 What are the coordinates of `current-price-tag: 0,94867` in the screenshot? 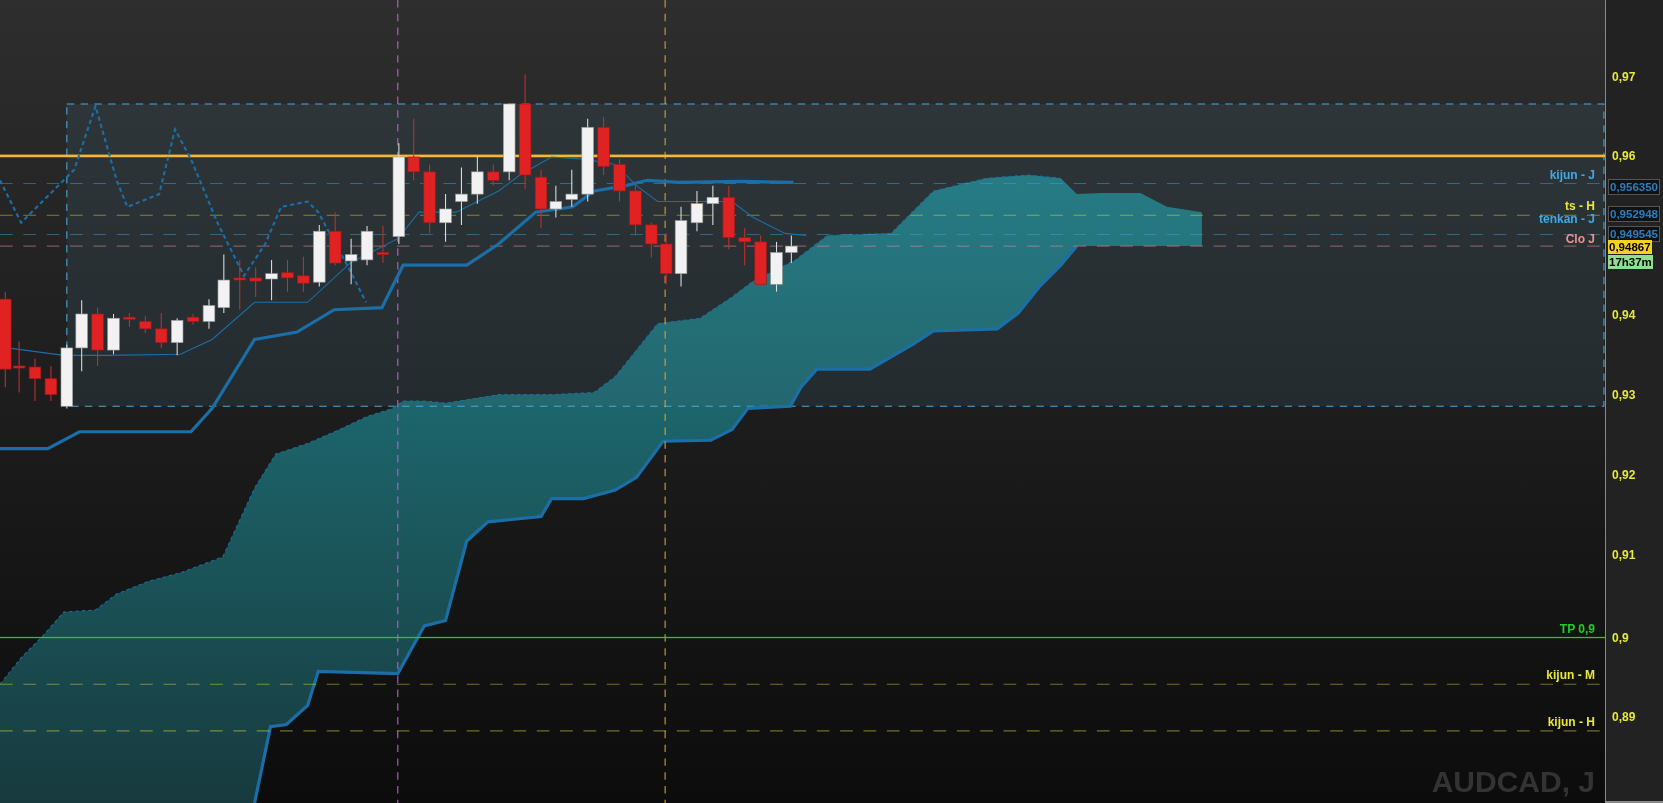 It's located at (1630, 247).